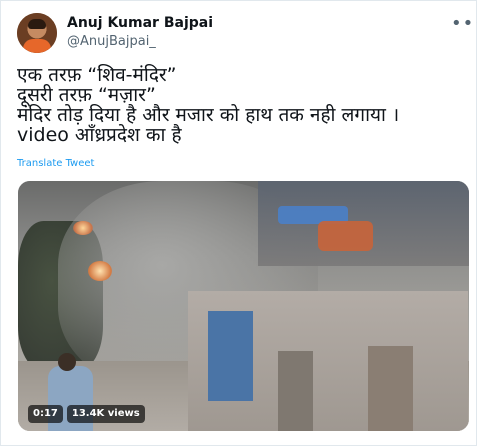  Describe the element at coordinates (140, 23) in the screenshot. I see `author-name: Anuj Kumar Bajpai` at that location.